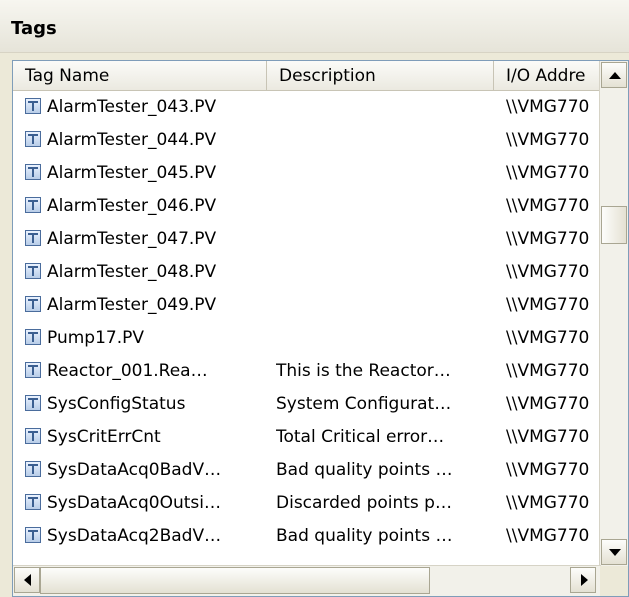 Image resolution: width=629 pixels, height=597 pixels. I want to click on cell-tag-name: AlarmTester_049.PV, so click(132, 305).